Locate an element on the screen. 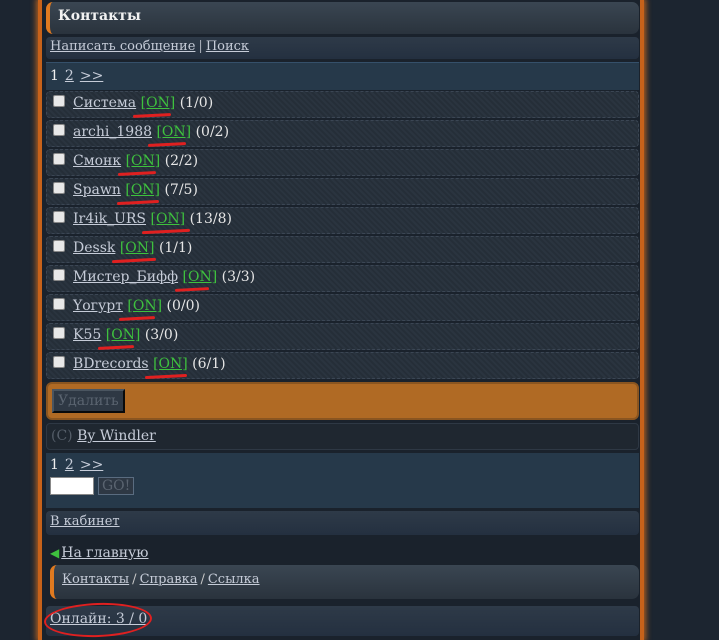 Image resolution: width=719 pixels, height=640 pixels. message-counts: (0/0) is located at coordinates (183, 306).